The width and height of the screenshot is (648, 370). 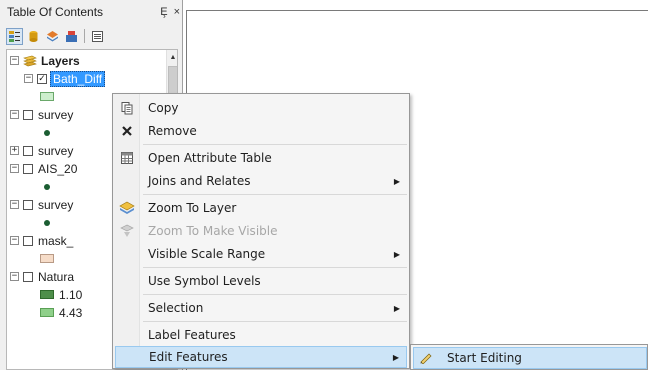 What do you see at coordinates (207, 254) in the screenshot?
I see `menu-item-label: Visible Scale Range` at bounding box center [207, 254].